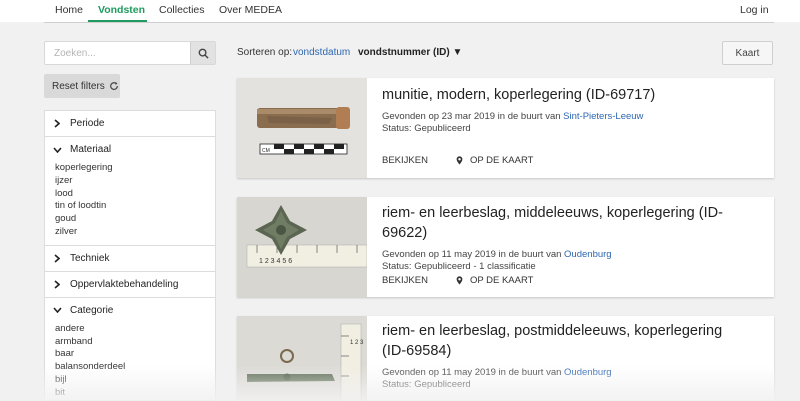 The height and width of the screenshot is (401, 800). Describe the element at coordinates (410, 52) in the screenshot. I see `sort-by-id: vondstnummer (ID) ▼` at that location.